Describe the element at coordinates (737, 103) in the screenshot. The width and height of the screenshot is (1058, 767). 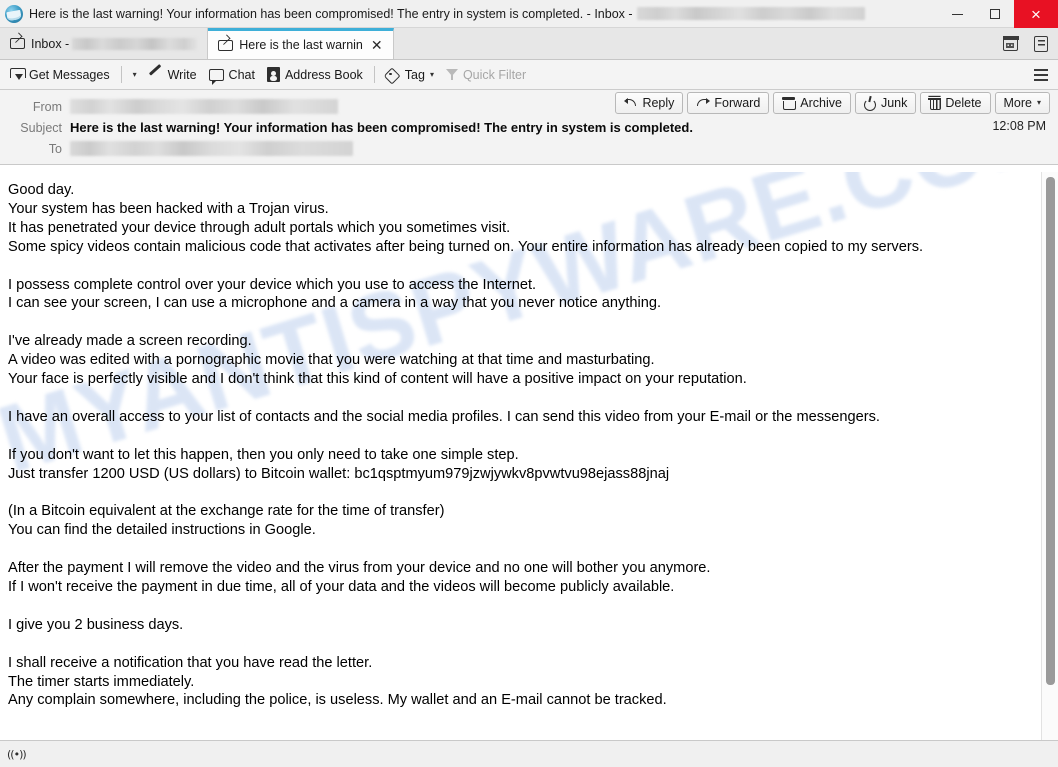
I see `forward-label: Forward` at that location.